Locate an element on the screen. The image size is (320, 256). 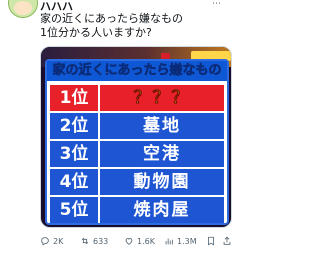
share-button is located at coordinates (228, 241).